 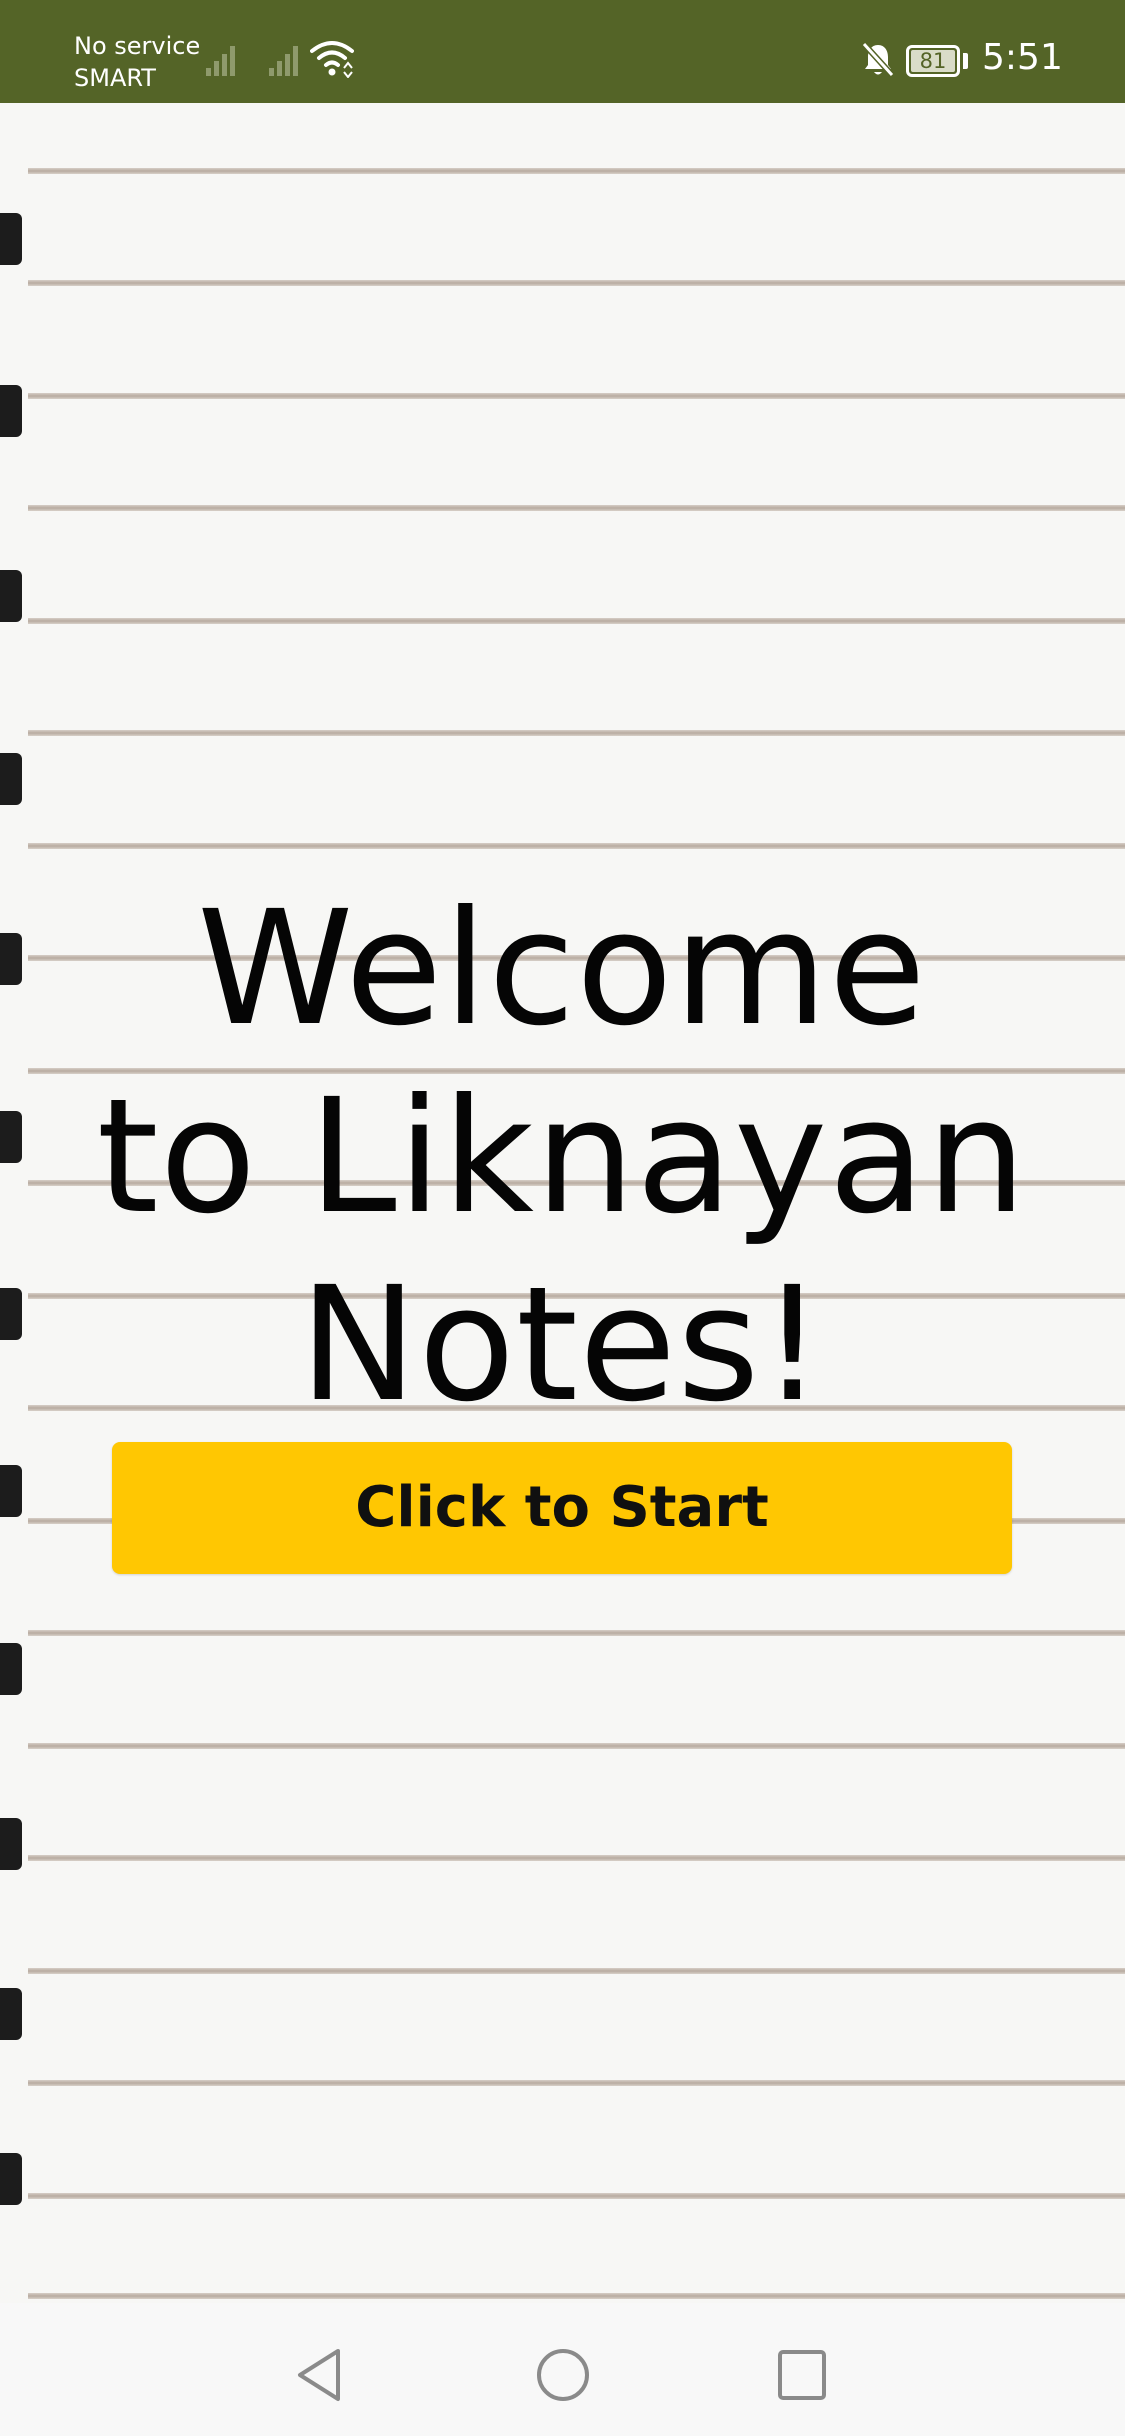 What do you see at coordinates (332, 59) in the screenshot?
I see `wifi-icon` at bounding box center [332, 59].